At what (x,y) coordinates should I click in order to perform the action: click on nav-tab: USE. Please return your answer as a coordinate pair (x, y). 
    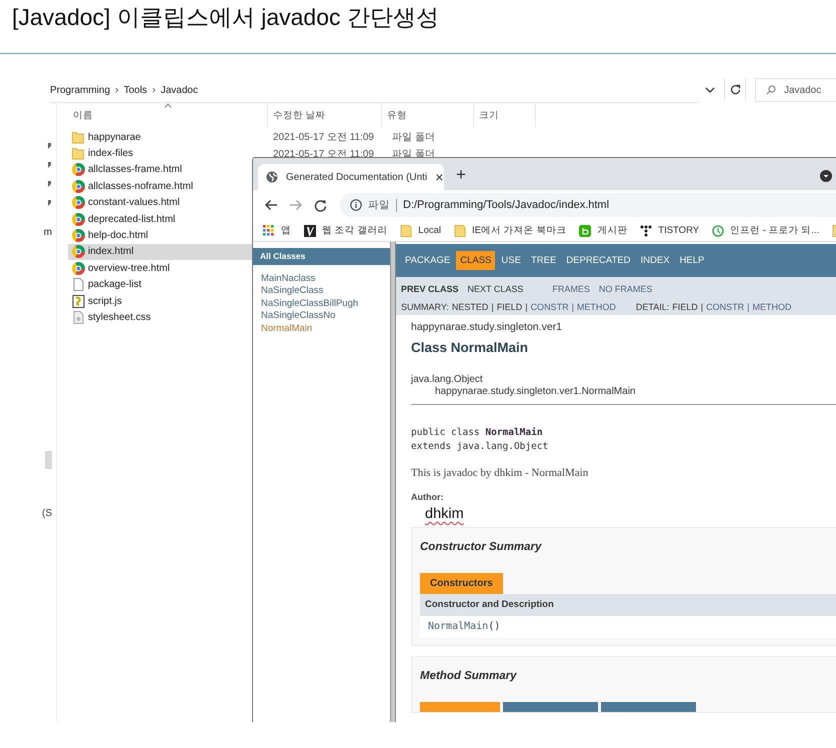
    Looking at the image, I should click on (511, 260).